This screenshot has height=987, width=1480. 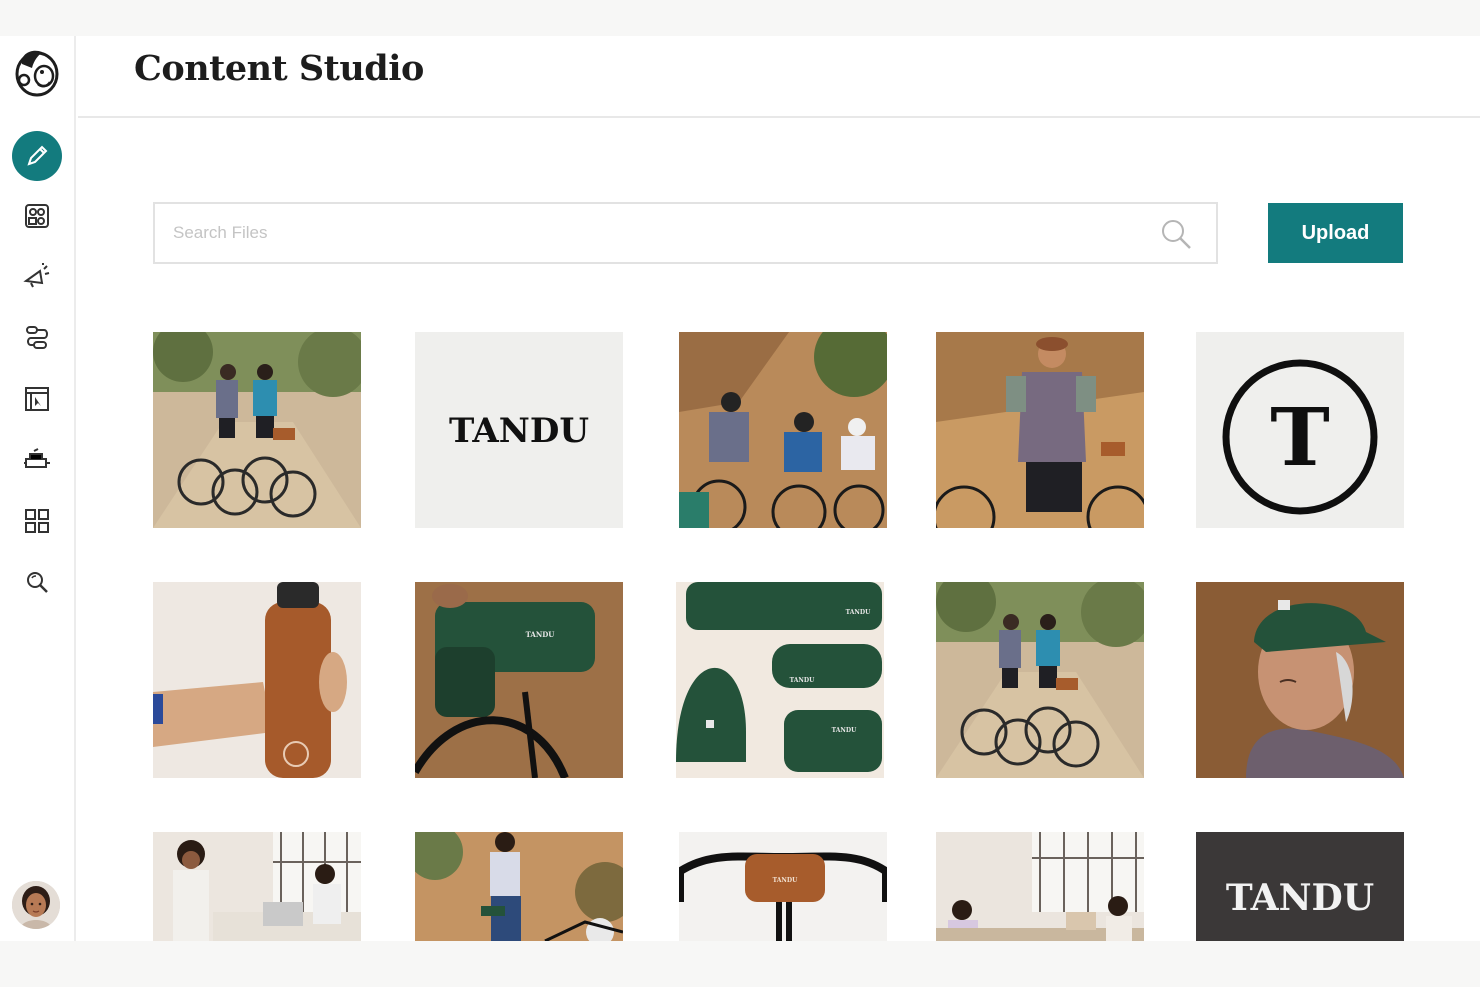 What do you see at coordinates (37, 72) in the screenshot?
I see `mailchimp-logo-icon` at bounding box center [37, 72].